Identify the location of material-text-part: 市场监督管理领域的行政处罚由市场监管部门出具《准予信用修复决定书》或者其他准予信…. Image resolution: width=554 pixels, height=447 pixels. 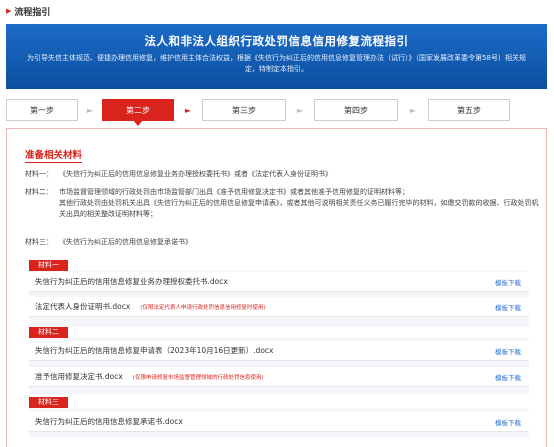
(234, 192).